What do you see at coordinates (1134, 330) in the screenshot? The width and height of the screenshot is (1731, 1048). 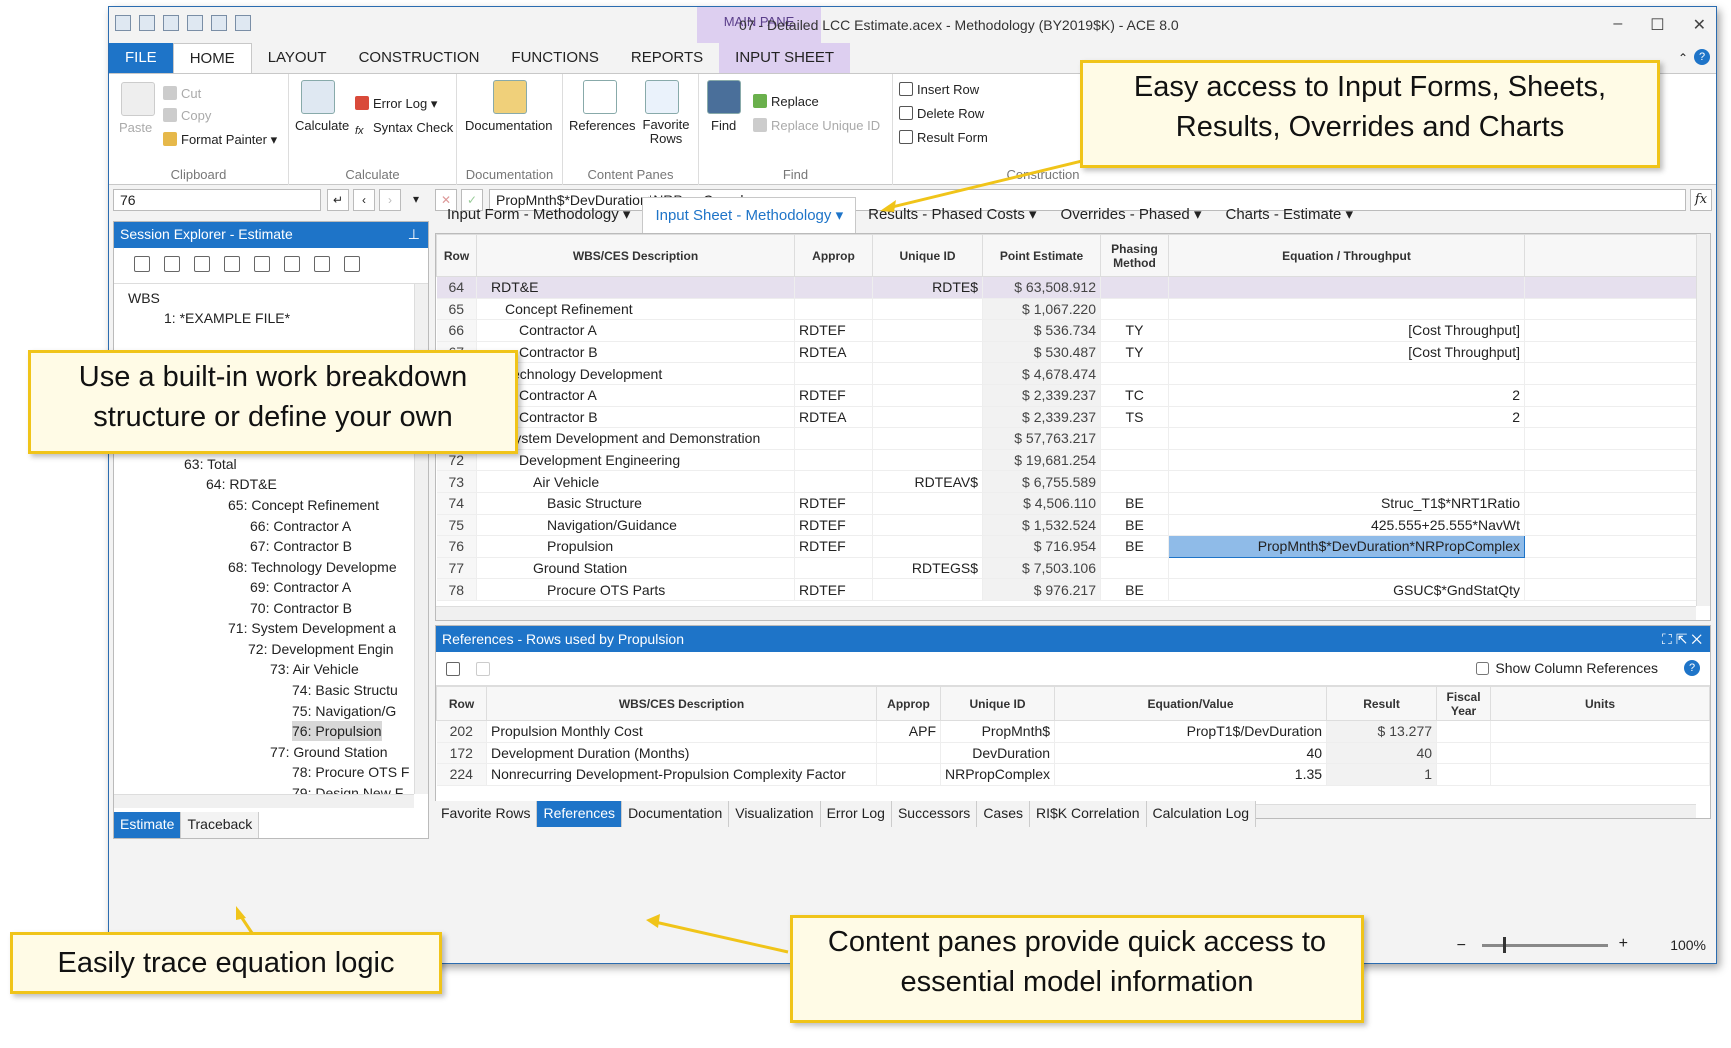 I see `grid-cell: TY` at bounding box center [1134, 330].